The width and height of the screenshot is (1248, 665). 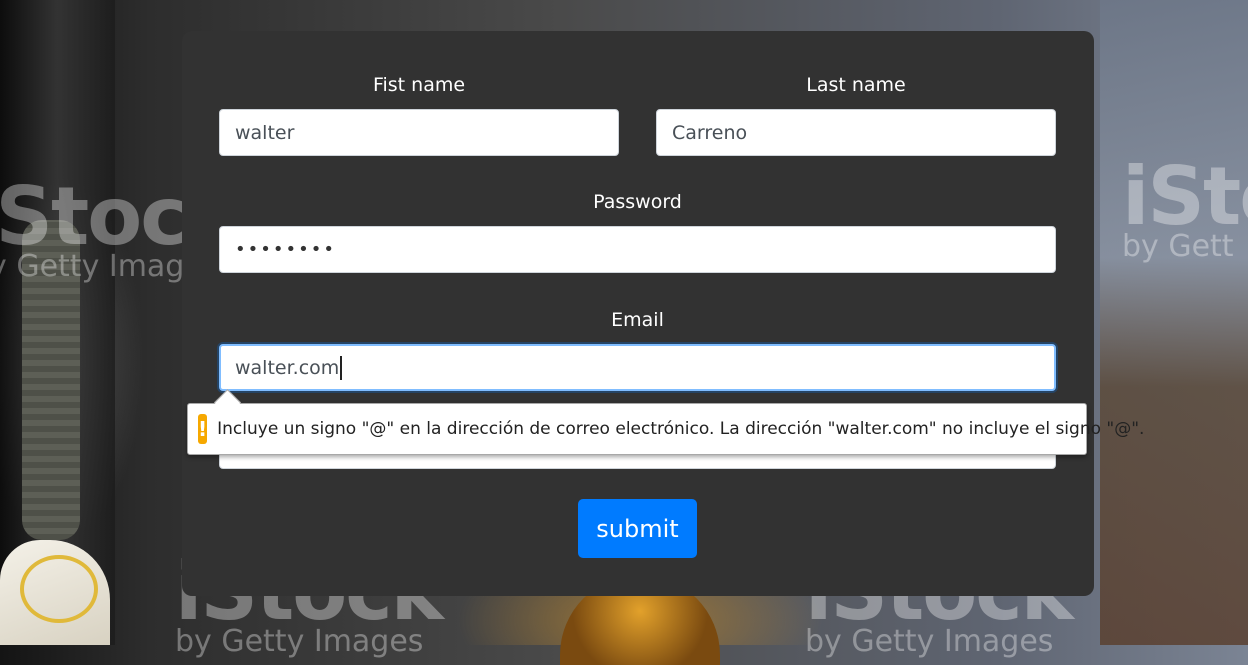 I want to click on email-value: walter.com, so click(x=287, y=367).